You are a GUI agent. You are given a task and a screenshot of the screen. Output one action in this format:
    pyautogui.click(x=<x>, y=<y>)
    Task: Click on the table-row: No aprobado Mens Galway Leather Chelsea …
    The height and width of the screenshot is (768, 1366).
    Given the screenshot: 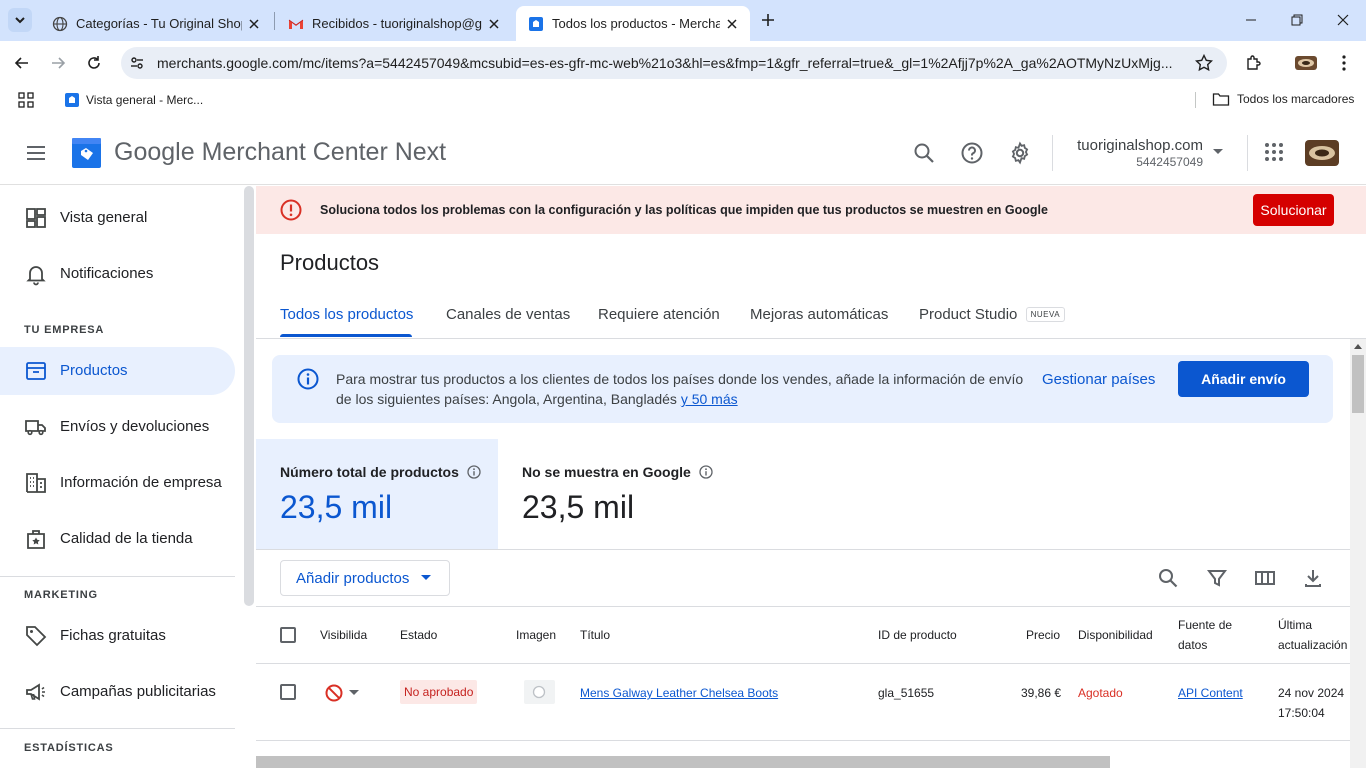 What is the action you would take?
    pyautogui.click(x=803, y=702)
    